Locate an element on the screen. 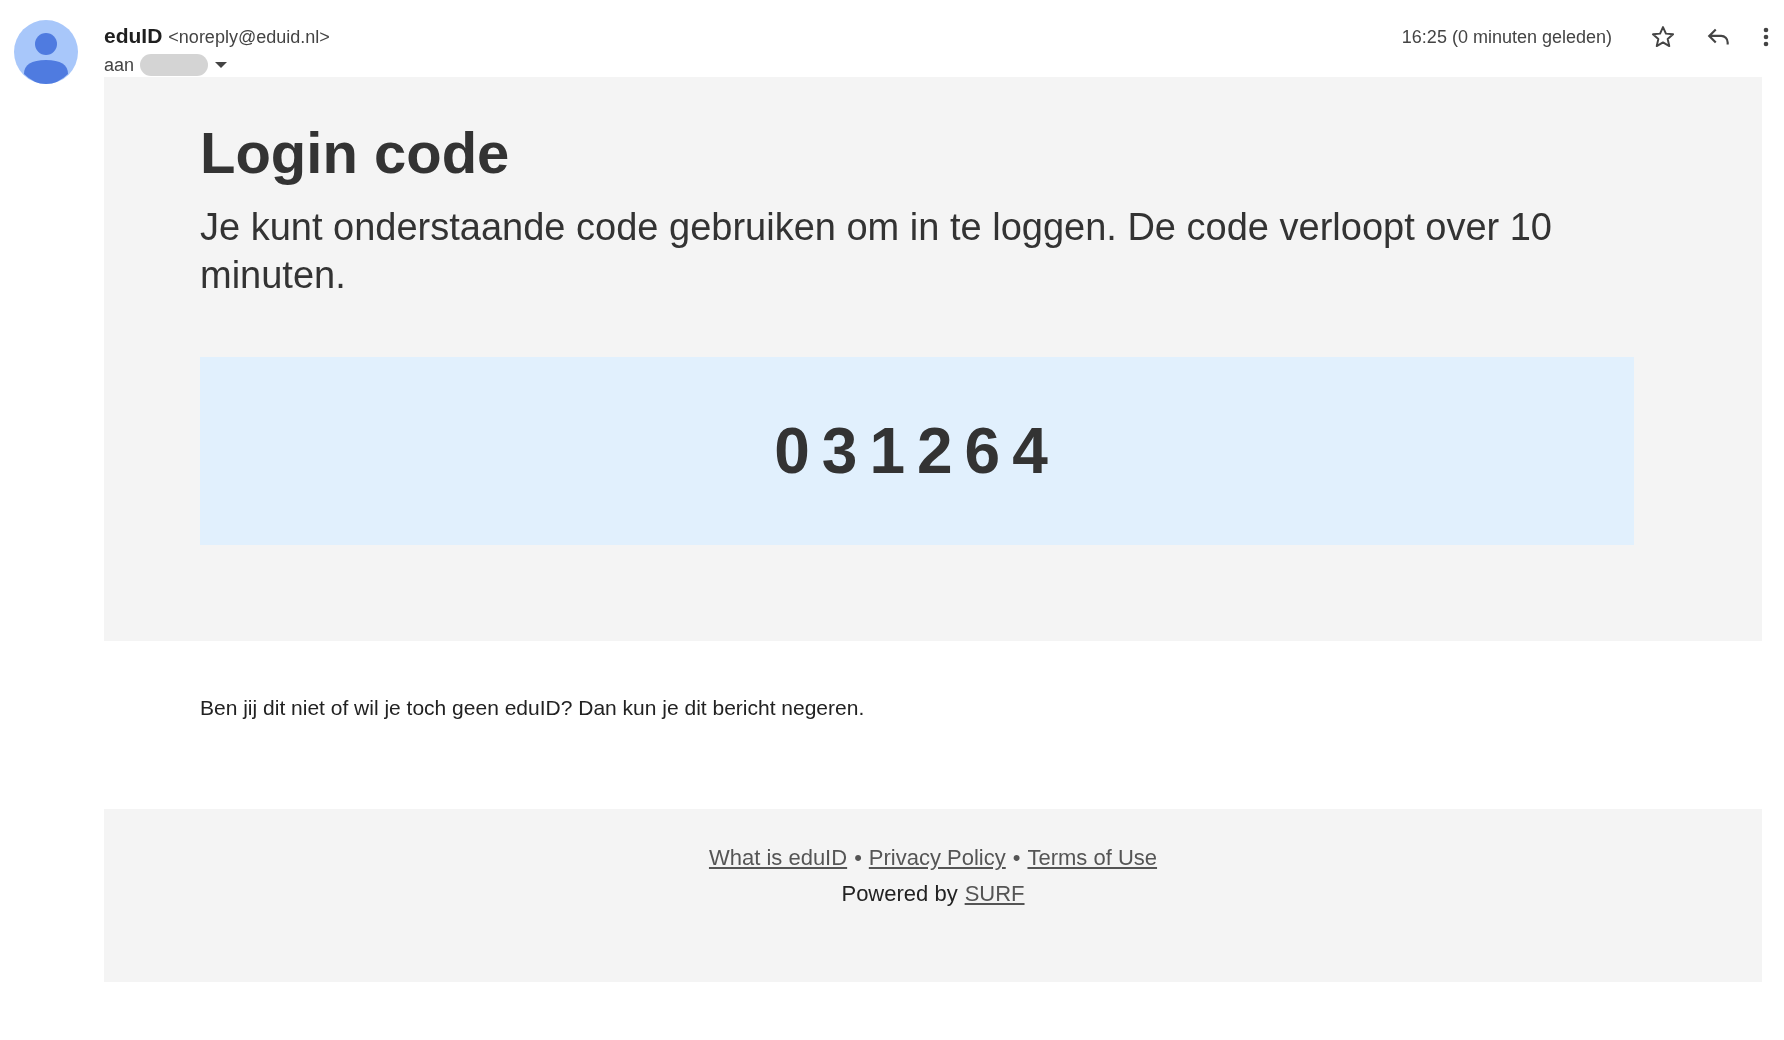  message-title: Login code is located at coordinates (355, 153).